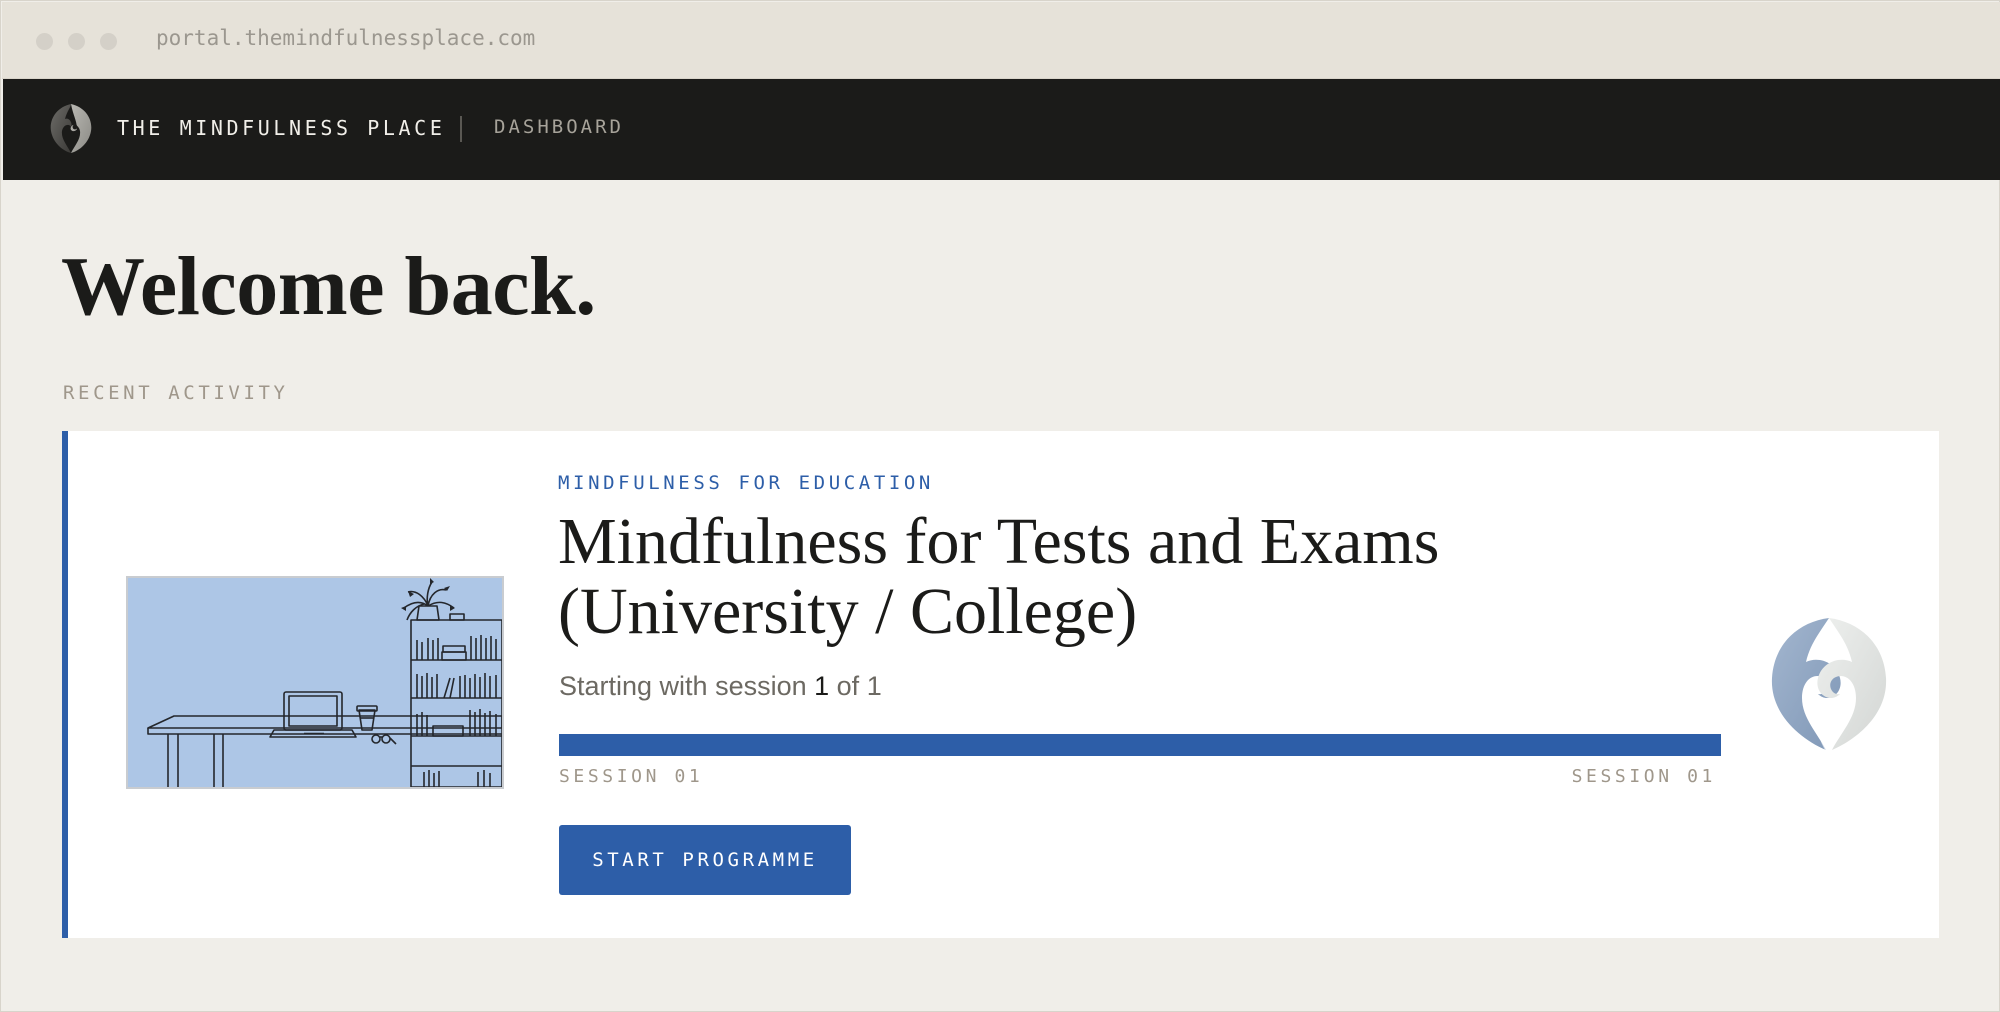 This screenshot has height=1012, width=2000. I want to click on current-session-number: 1, so click(822, 686).